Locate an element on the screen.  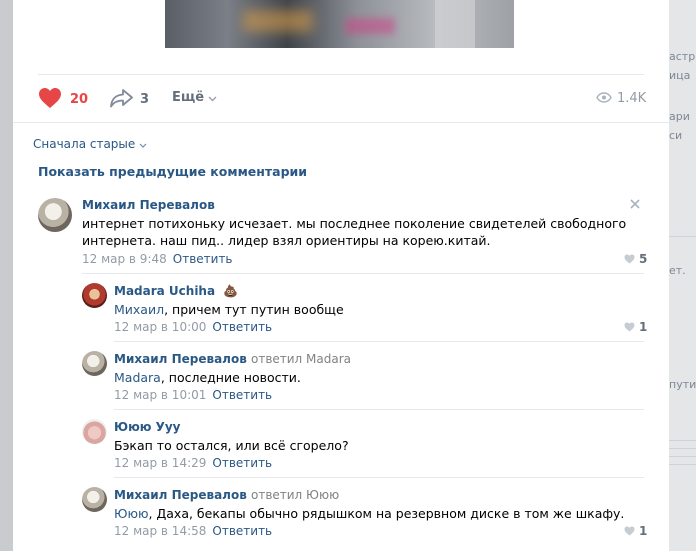
comment-date: 12 мар в 10:00 is located at coordinates (160, 327).